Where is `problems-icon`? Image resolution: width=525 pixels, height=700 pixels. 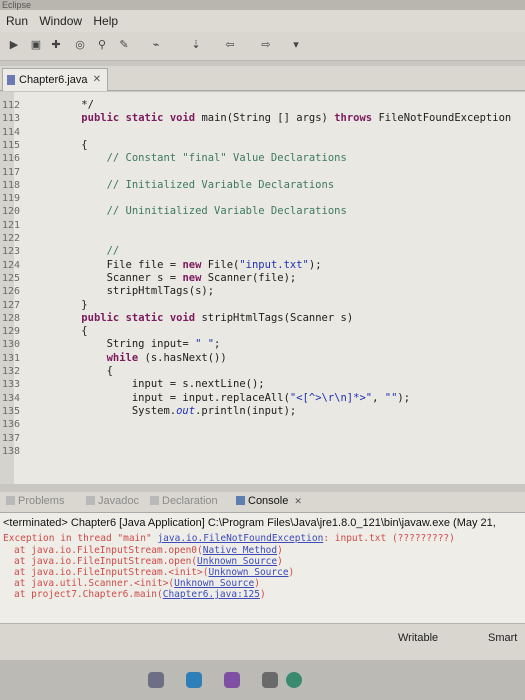 problems-icon is located at coordinates (10, 500).